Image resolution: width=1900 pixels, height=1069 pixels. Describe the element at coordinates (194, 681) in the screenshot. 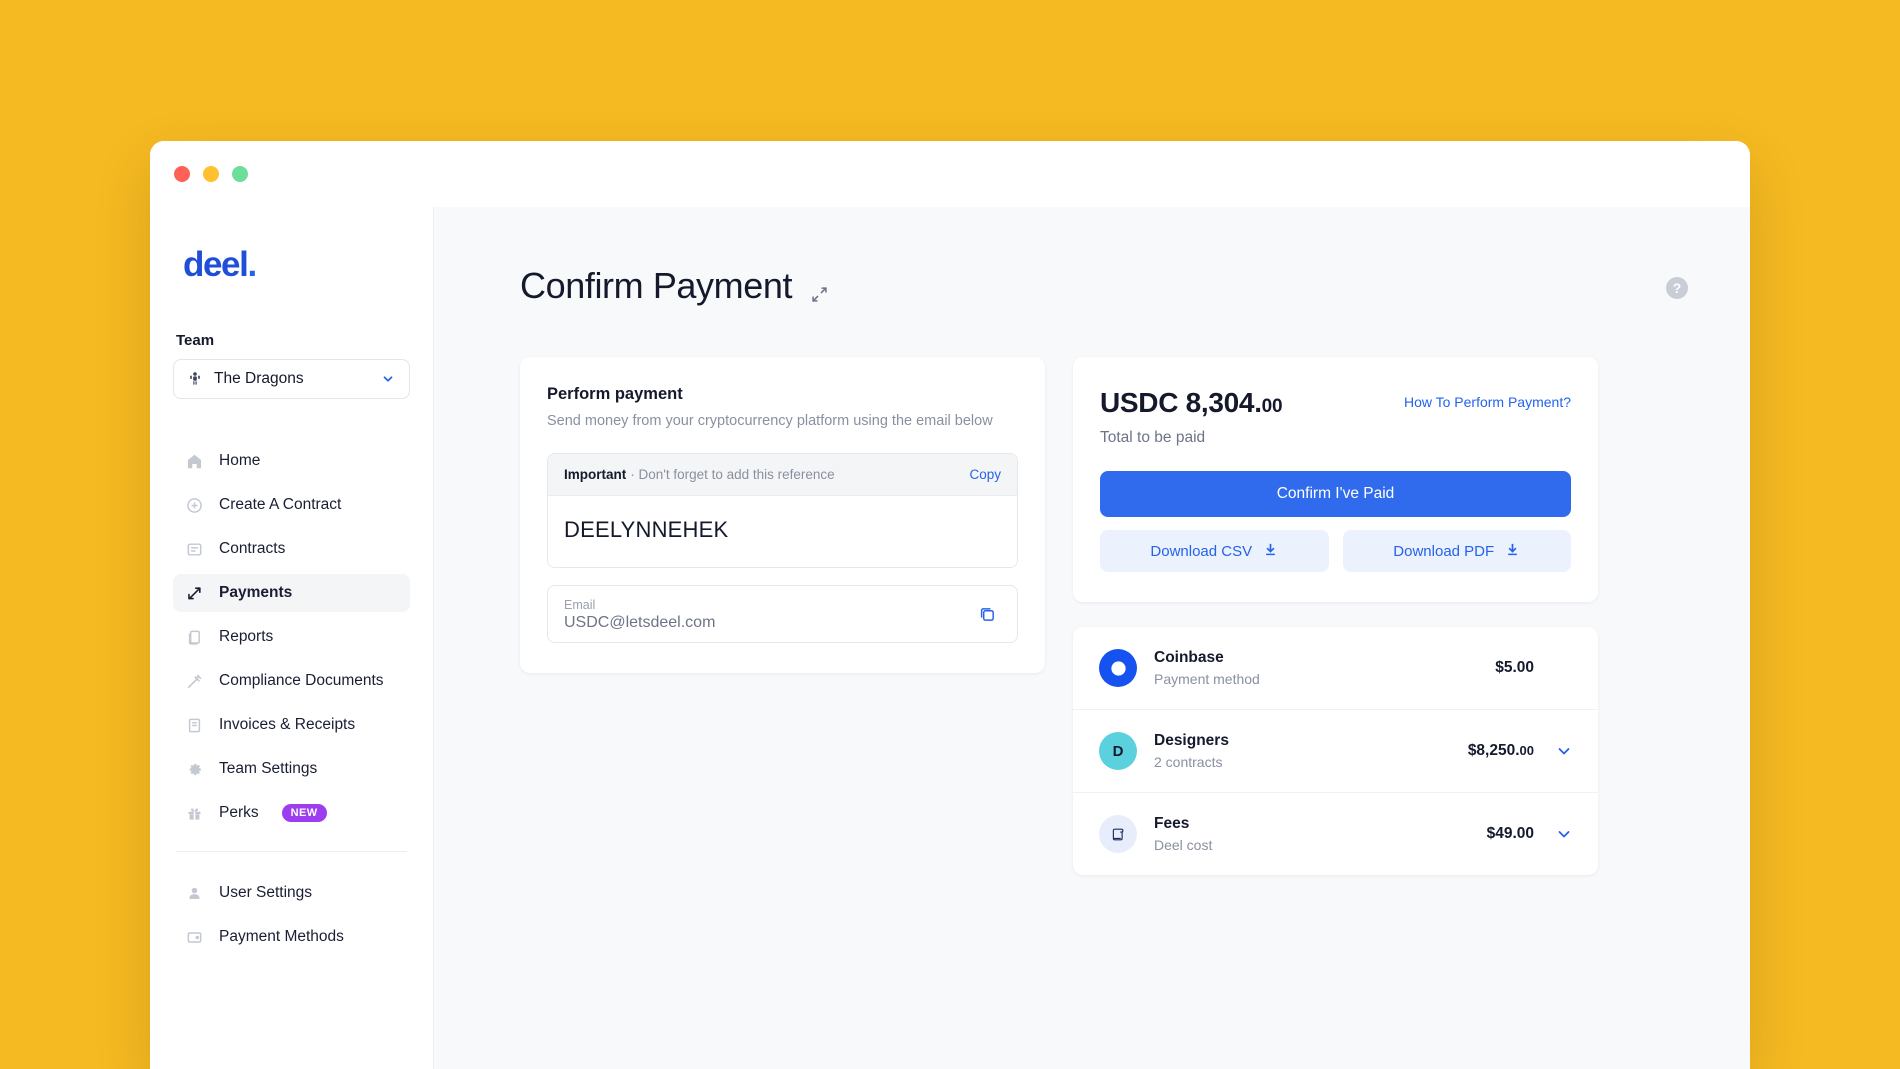

I see `compliance-icon` at that location.